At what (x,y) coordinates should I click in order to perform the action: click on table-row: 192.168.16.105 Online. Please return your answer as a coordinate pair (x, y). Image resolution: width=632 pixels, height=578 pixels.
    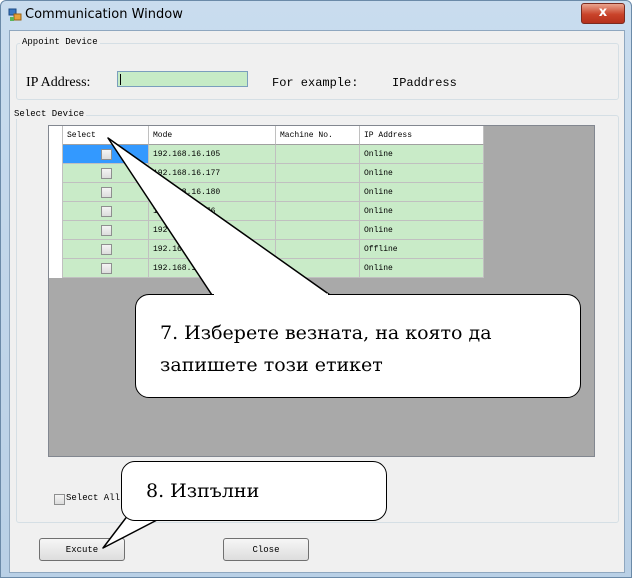
    Looking at the image, I should click on (266, 154).